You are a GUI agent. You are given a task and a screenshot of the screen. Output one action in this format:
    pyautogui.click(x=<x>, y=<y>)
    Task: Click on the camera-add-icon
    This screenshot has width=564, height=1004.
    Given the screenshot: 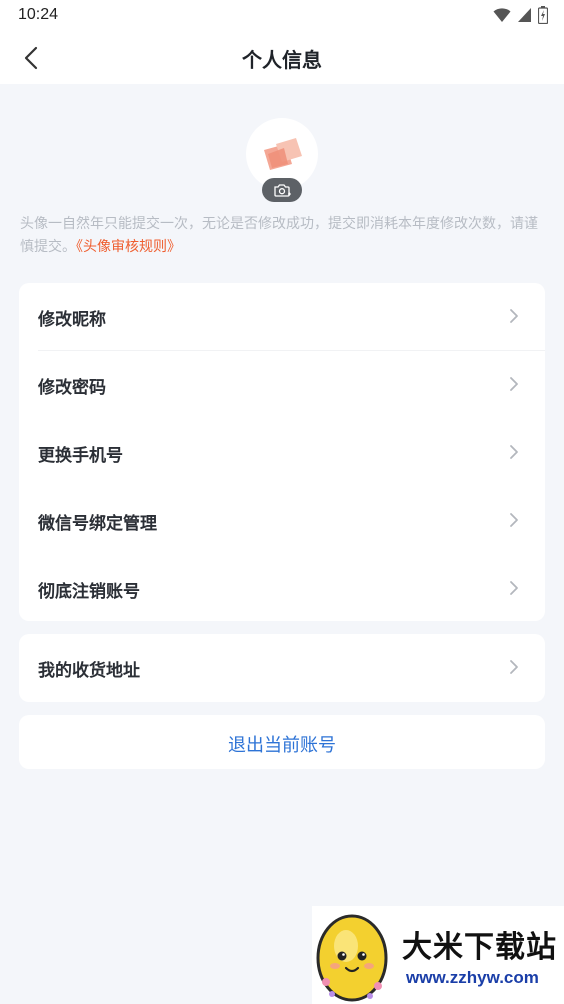 What is the action you would take?
    pyautogui.click(x=282, y=190)
    